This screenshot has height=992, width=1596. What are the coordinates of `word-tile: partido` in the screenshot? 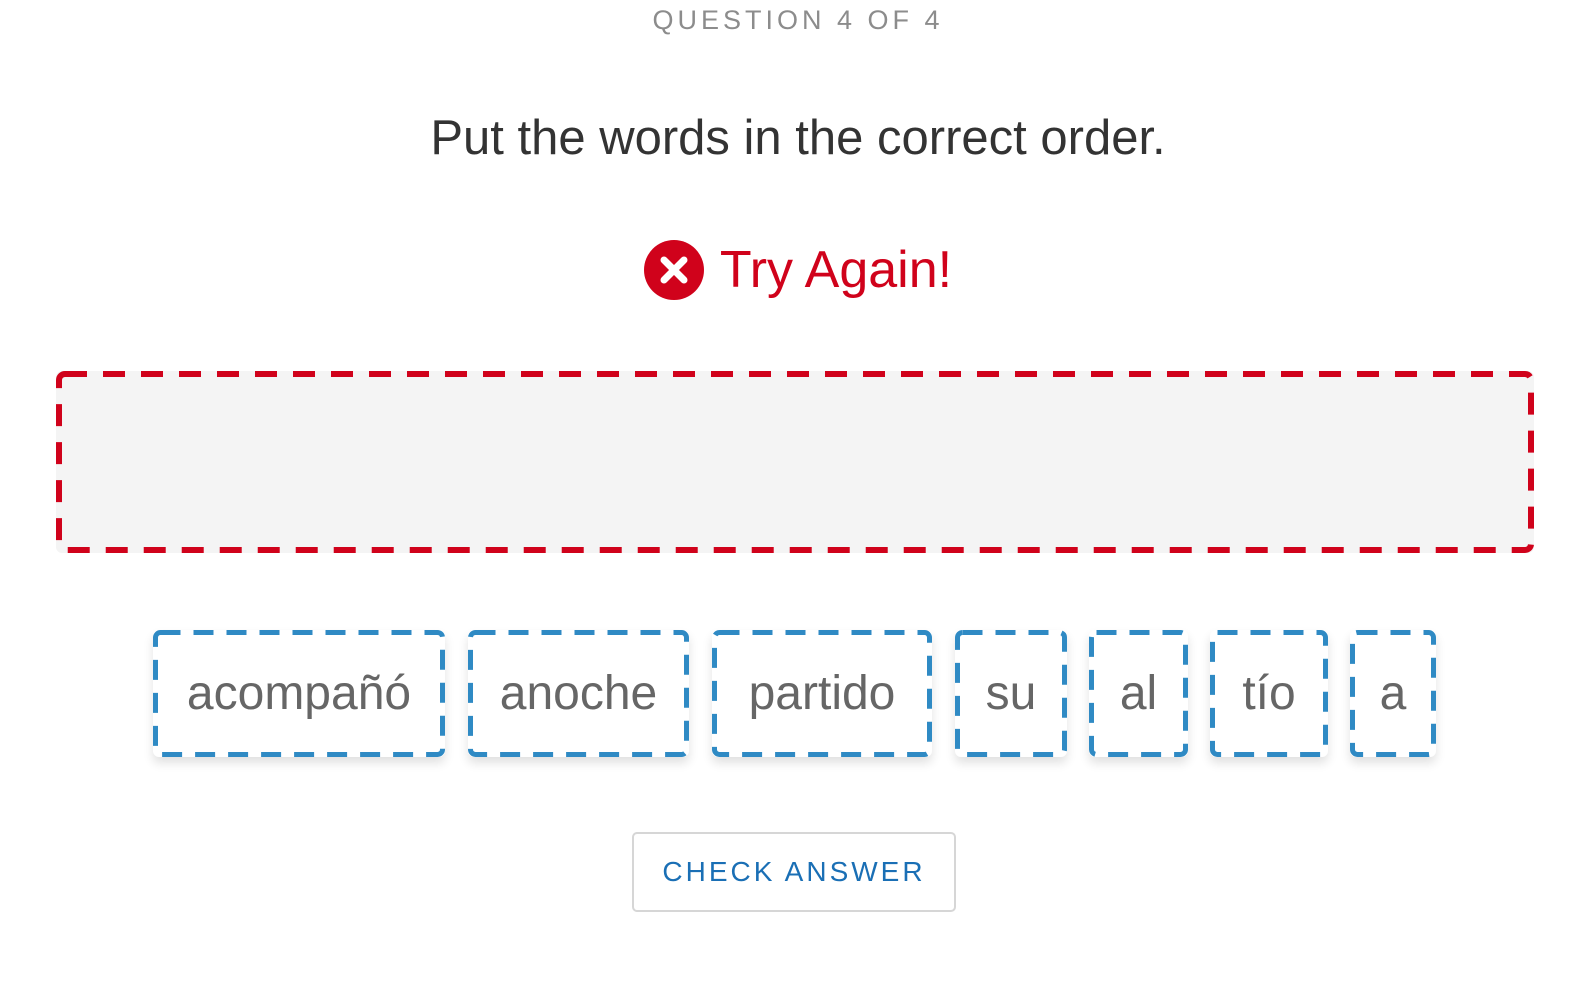 It's located at (822, 693).